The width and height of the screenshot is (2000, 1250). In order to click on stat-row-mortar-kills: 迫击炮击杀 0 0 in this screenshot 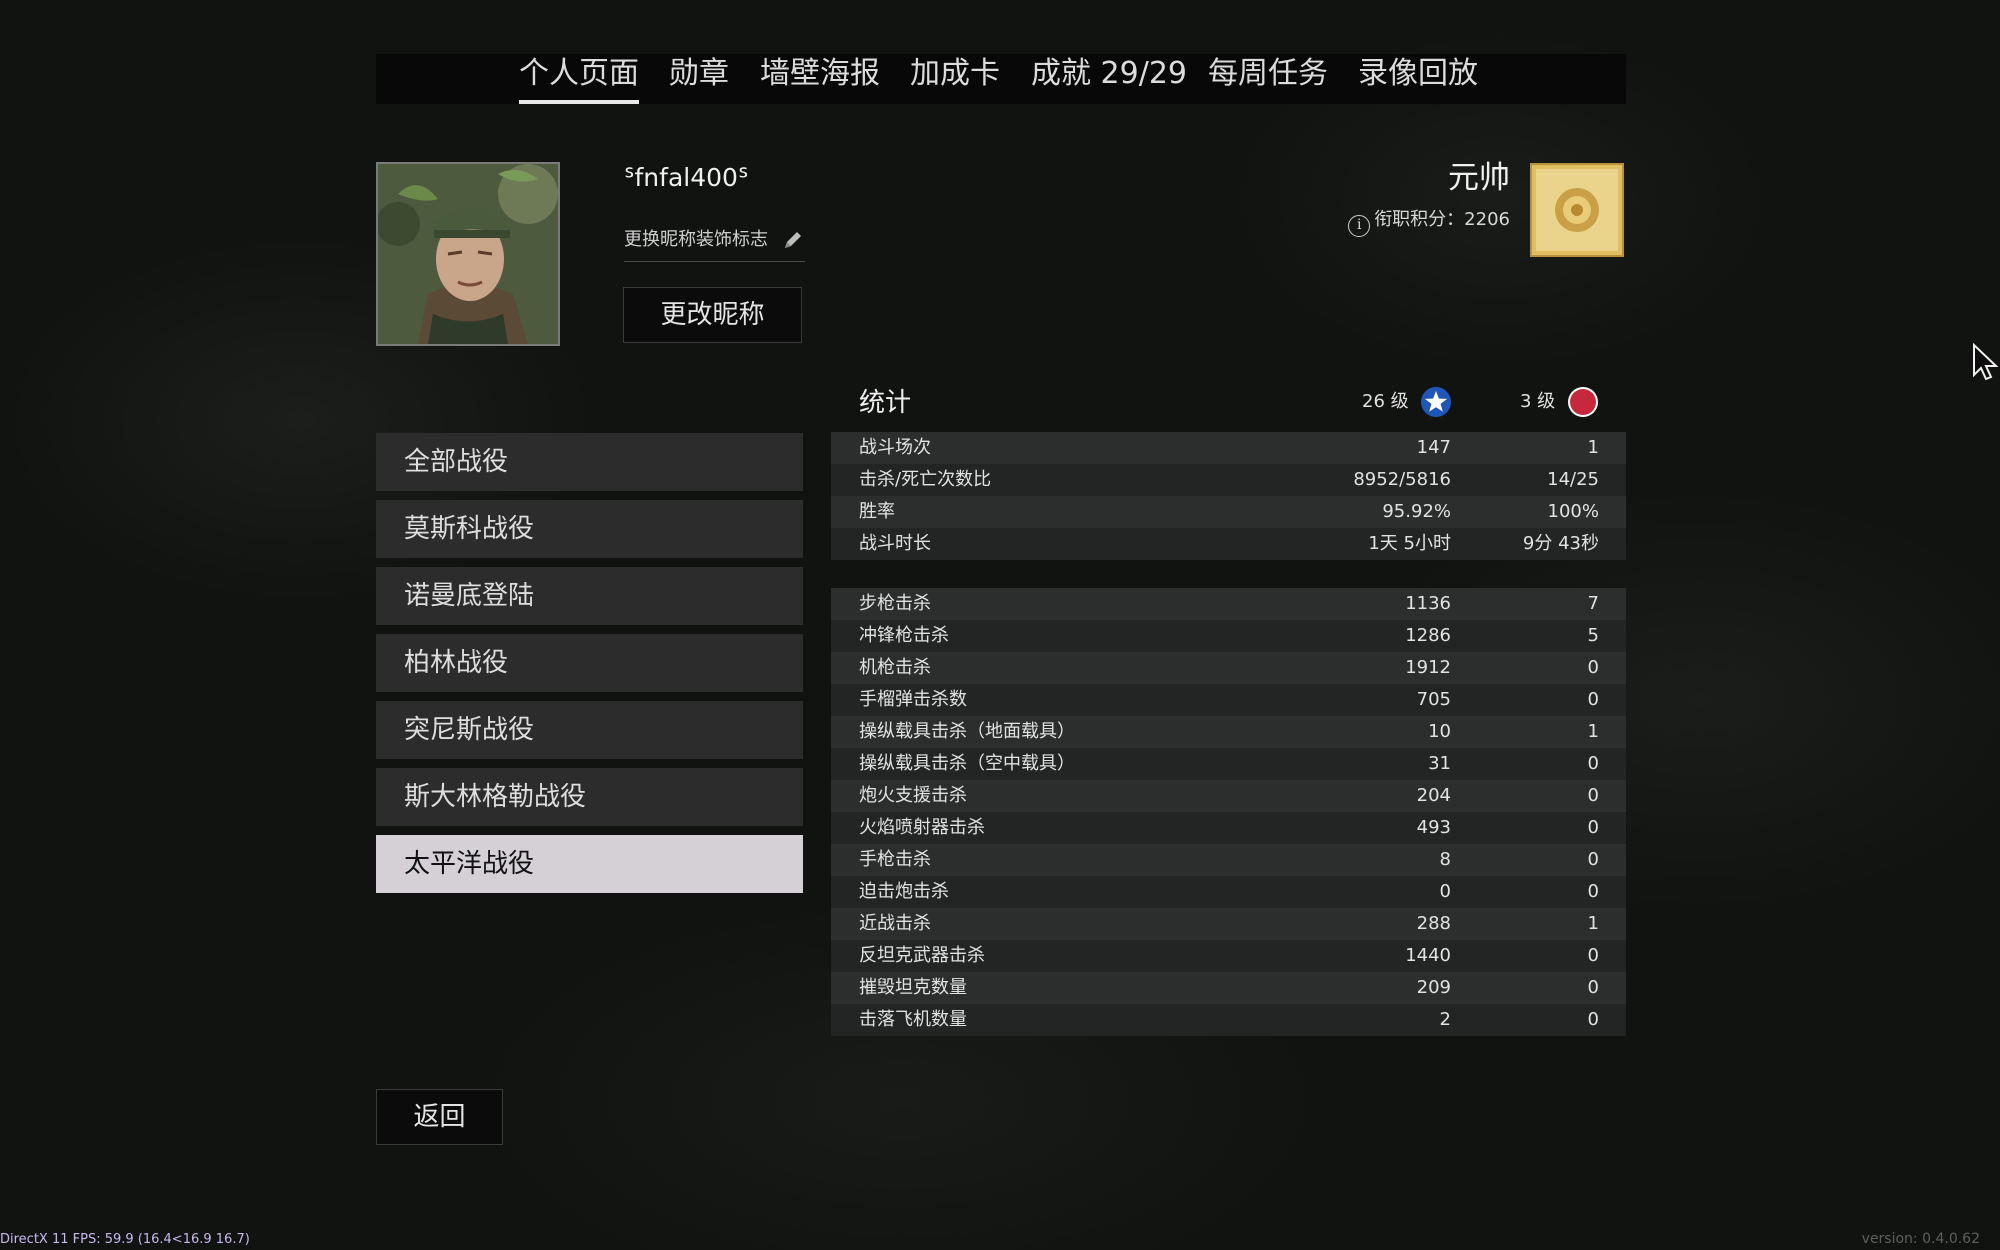, I will do `click(1228, 892)`.